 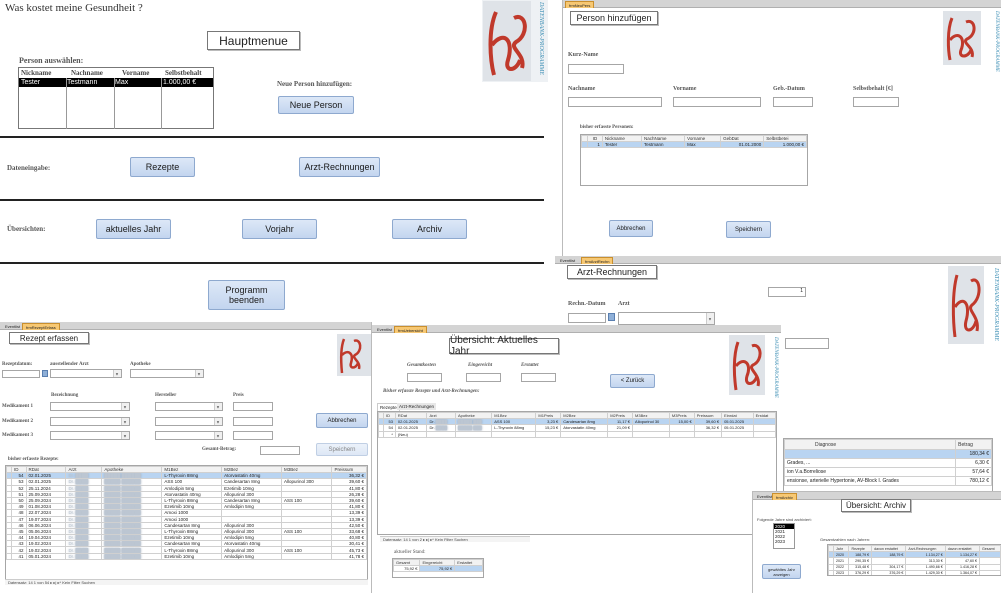 What do you see at coordinates (417, 406) in the screenshot?
I see `subtab-arzt: Arzt-Rechnungen` at bounding box center [417, 406].